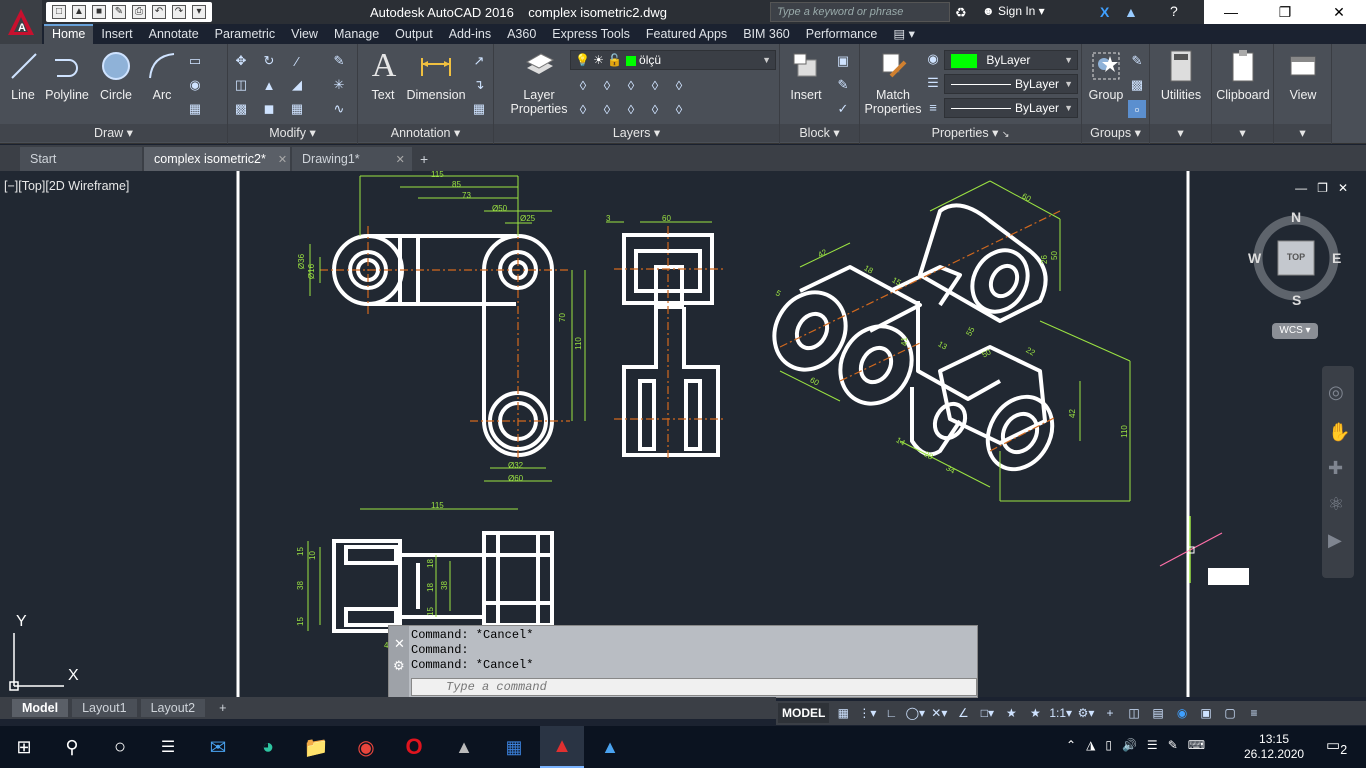  I want to click on trim-icon: ∕, so click(297, 61).